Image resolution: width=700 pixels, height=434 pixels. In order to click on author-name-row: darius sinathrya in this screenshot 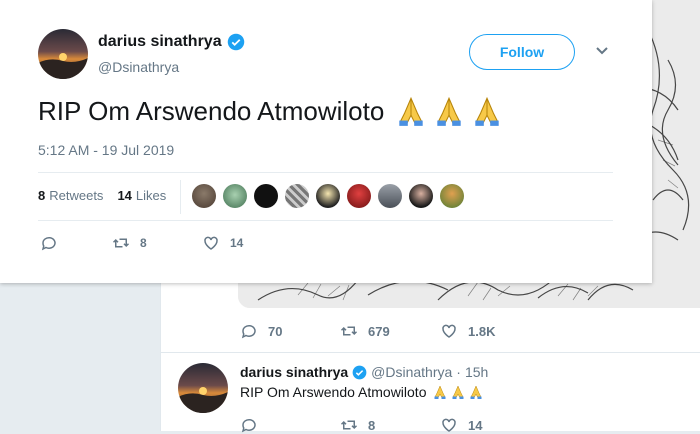, I will do `click(171, 42)`.